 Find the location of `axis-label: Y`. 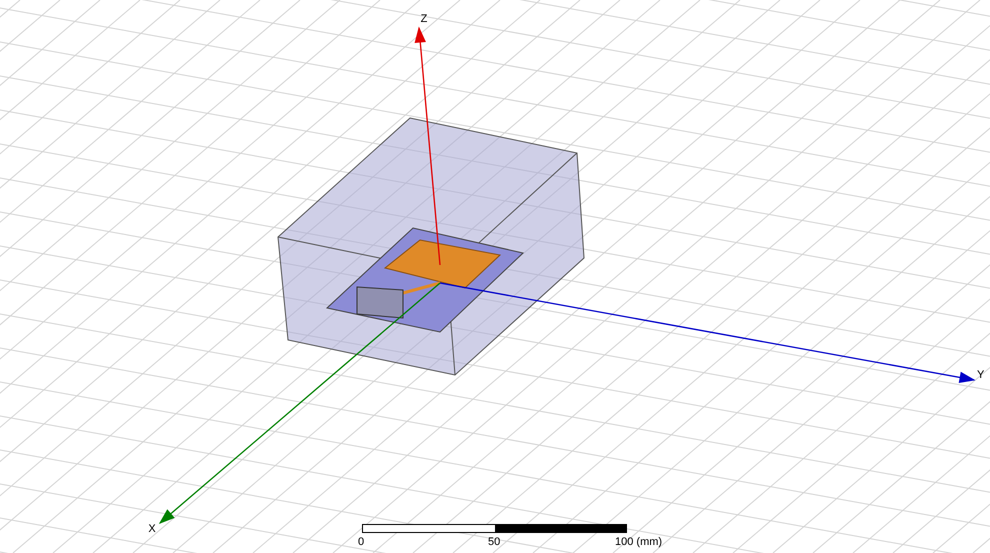

axis-label: Y is located at coordinates (980, 375).